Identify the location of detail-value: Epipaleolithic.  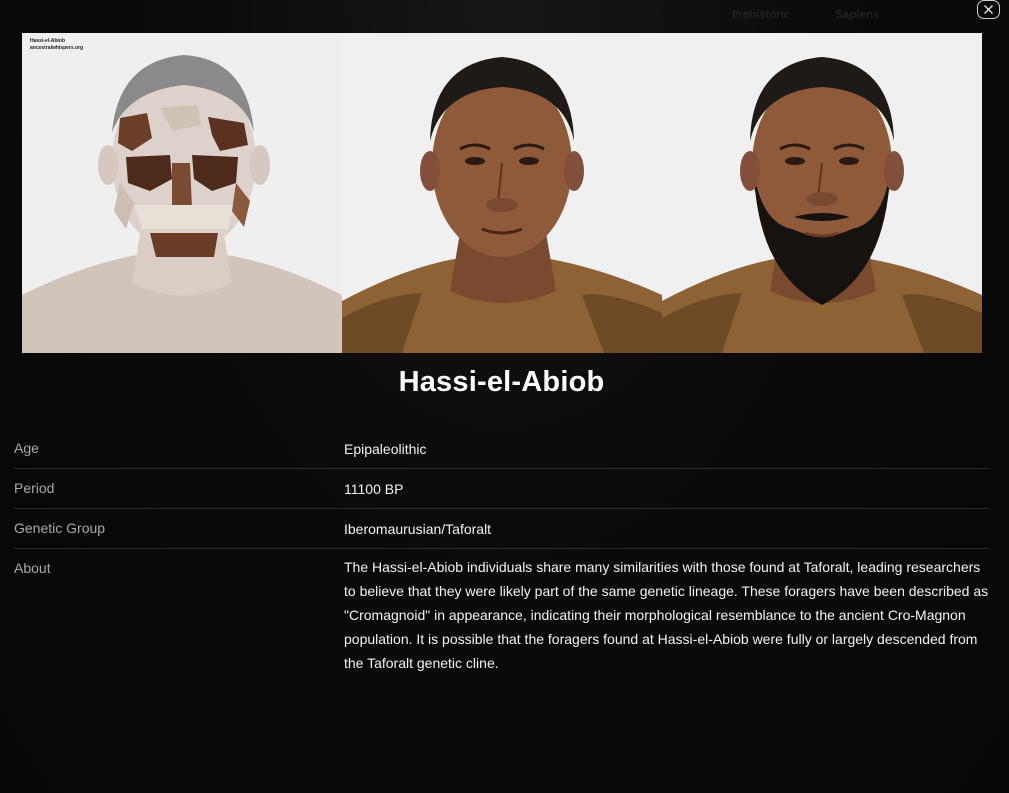
(385, 449).